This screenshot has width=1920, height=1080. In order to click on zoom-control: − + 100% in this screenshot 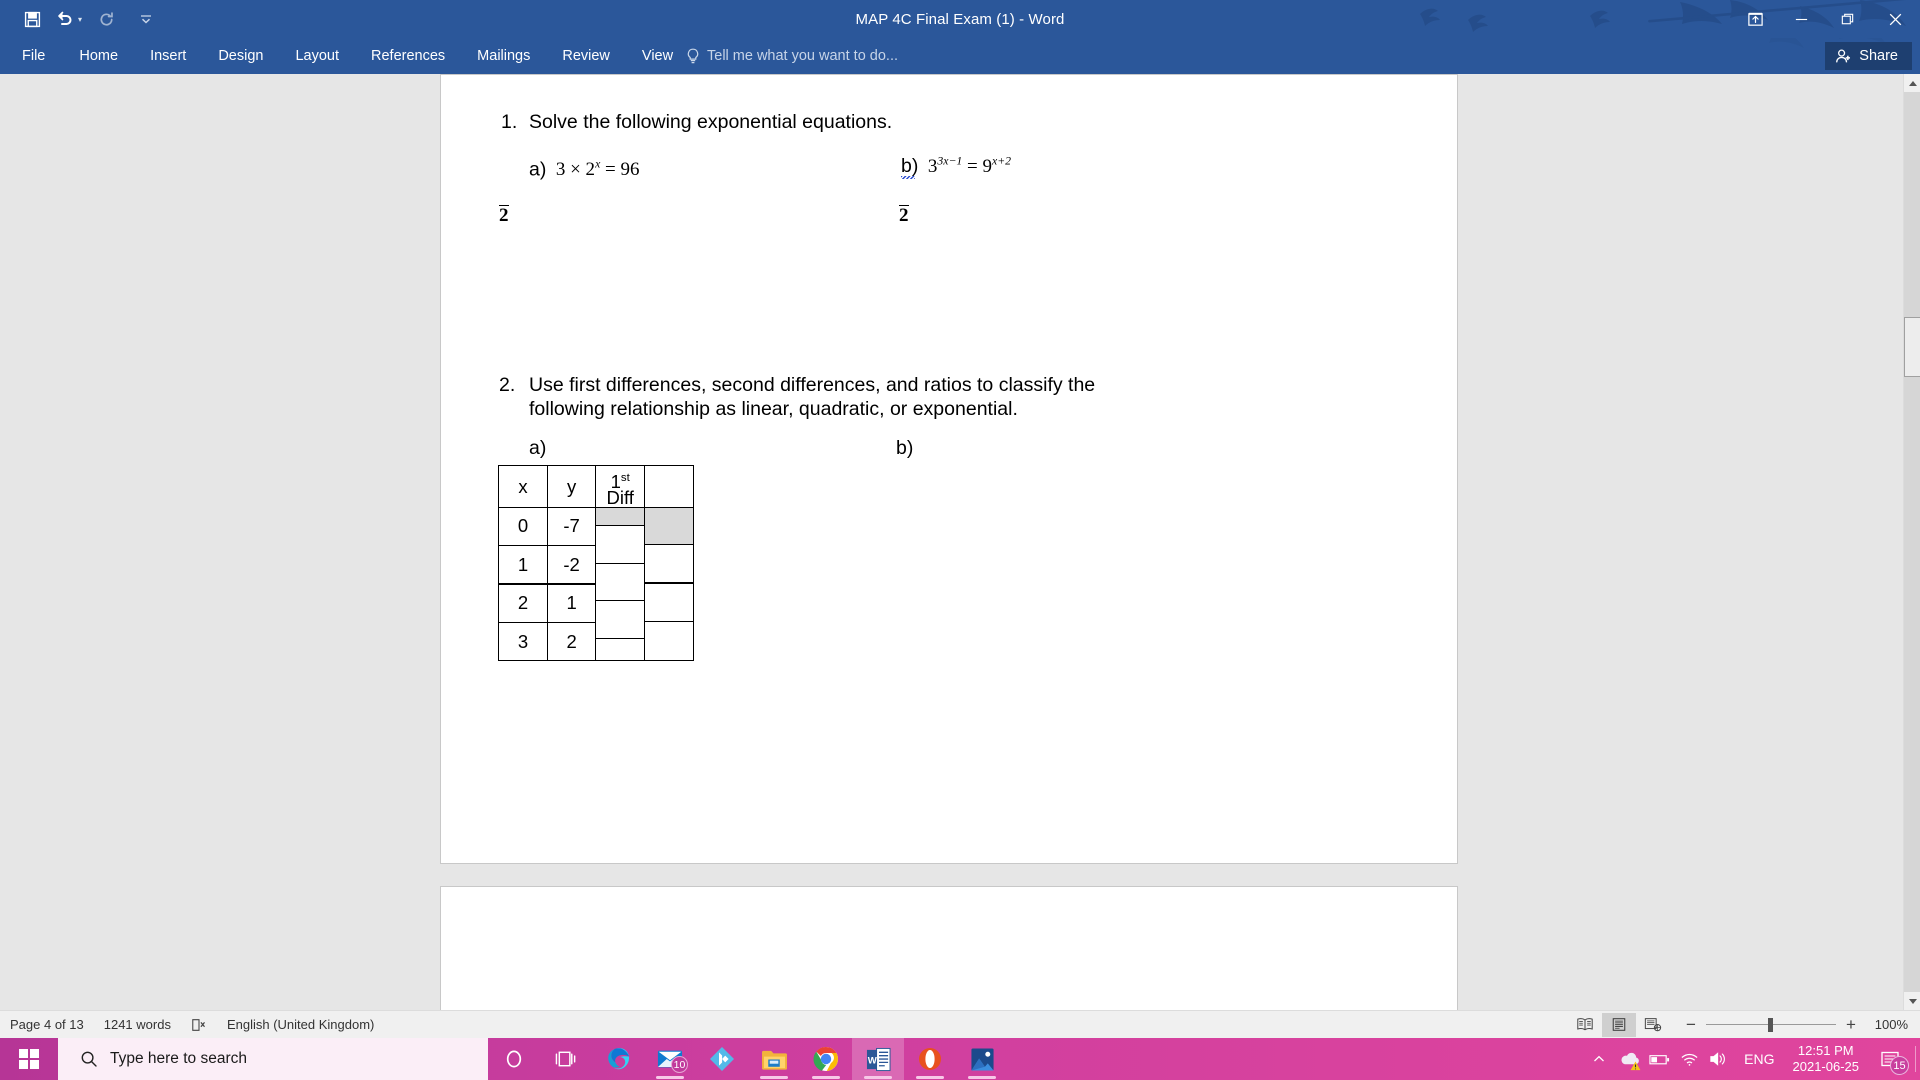, I will do `click(1796, 1025)`.